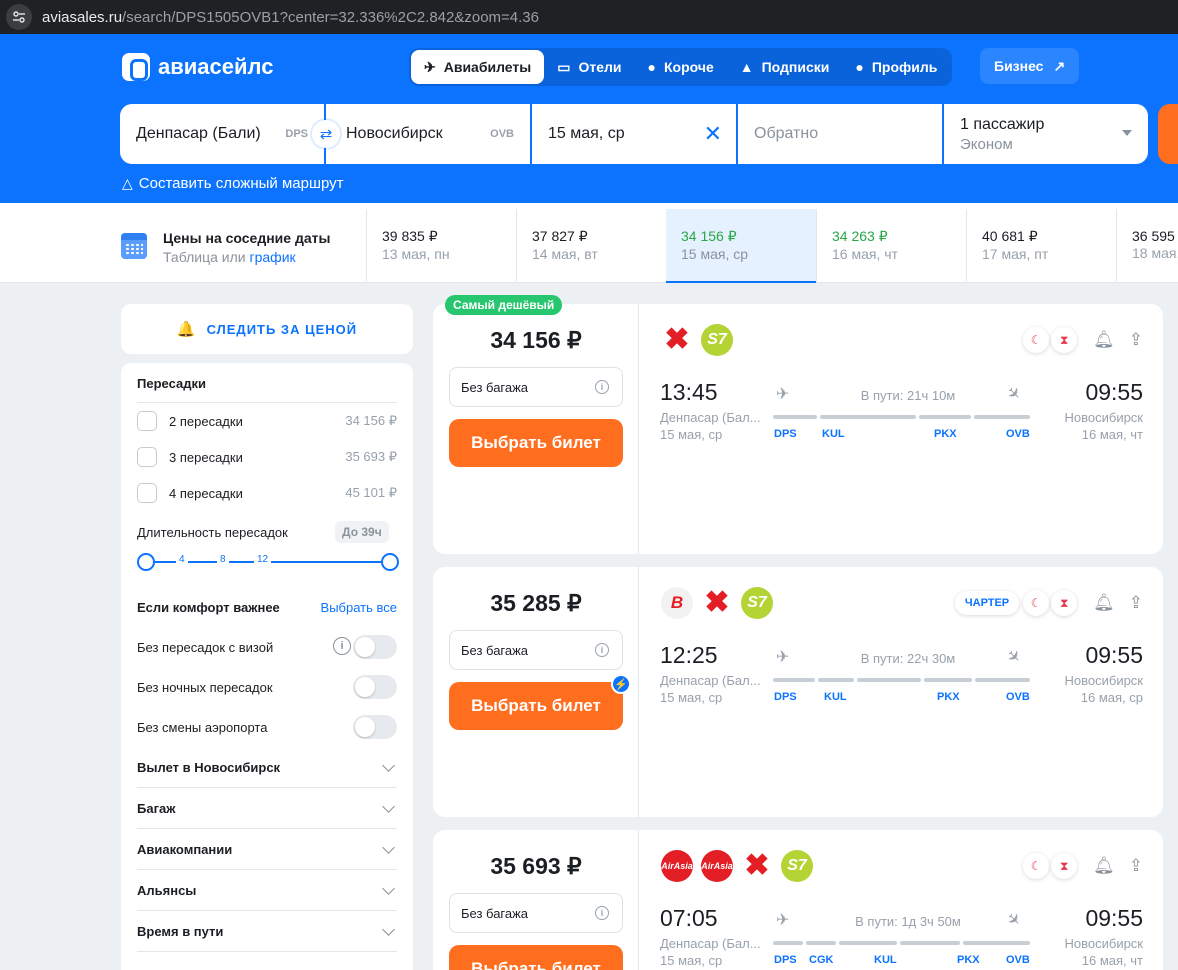 This screenshot has width=1178, height=970. Describe the element at coordinates (715, 254) in the screenshot. I see `date-label: 15 мая, ср` at that location.